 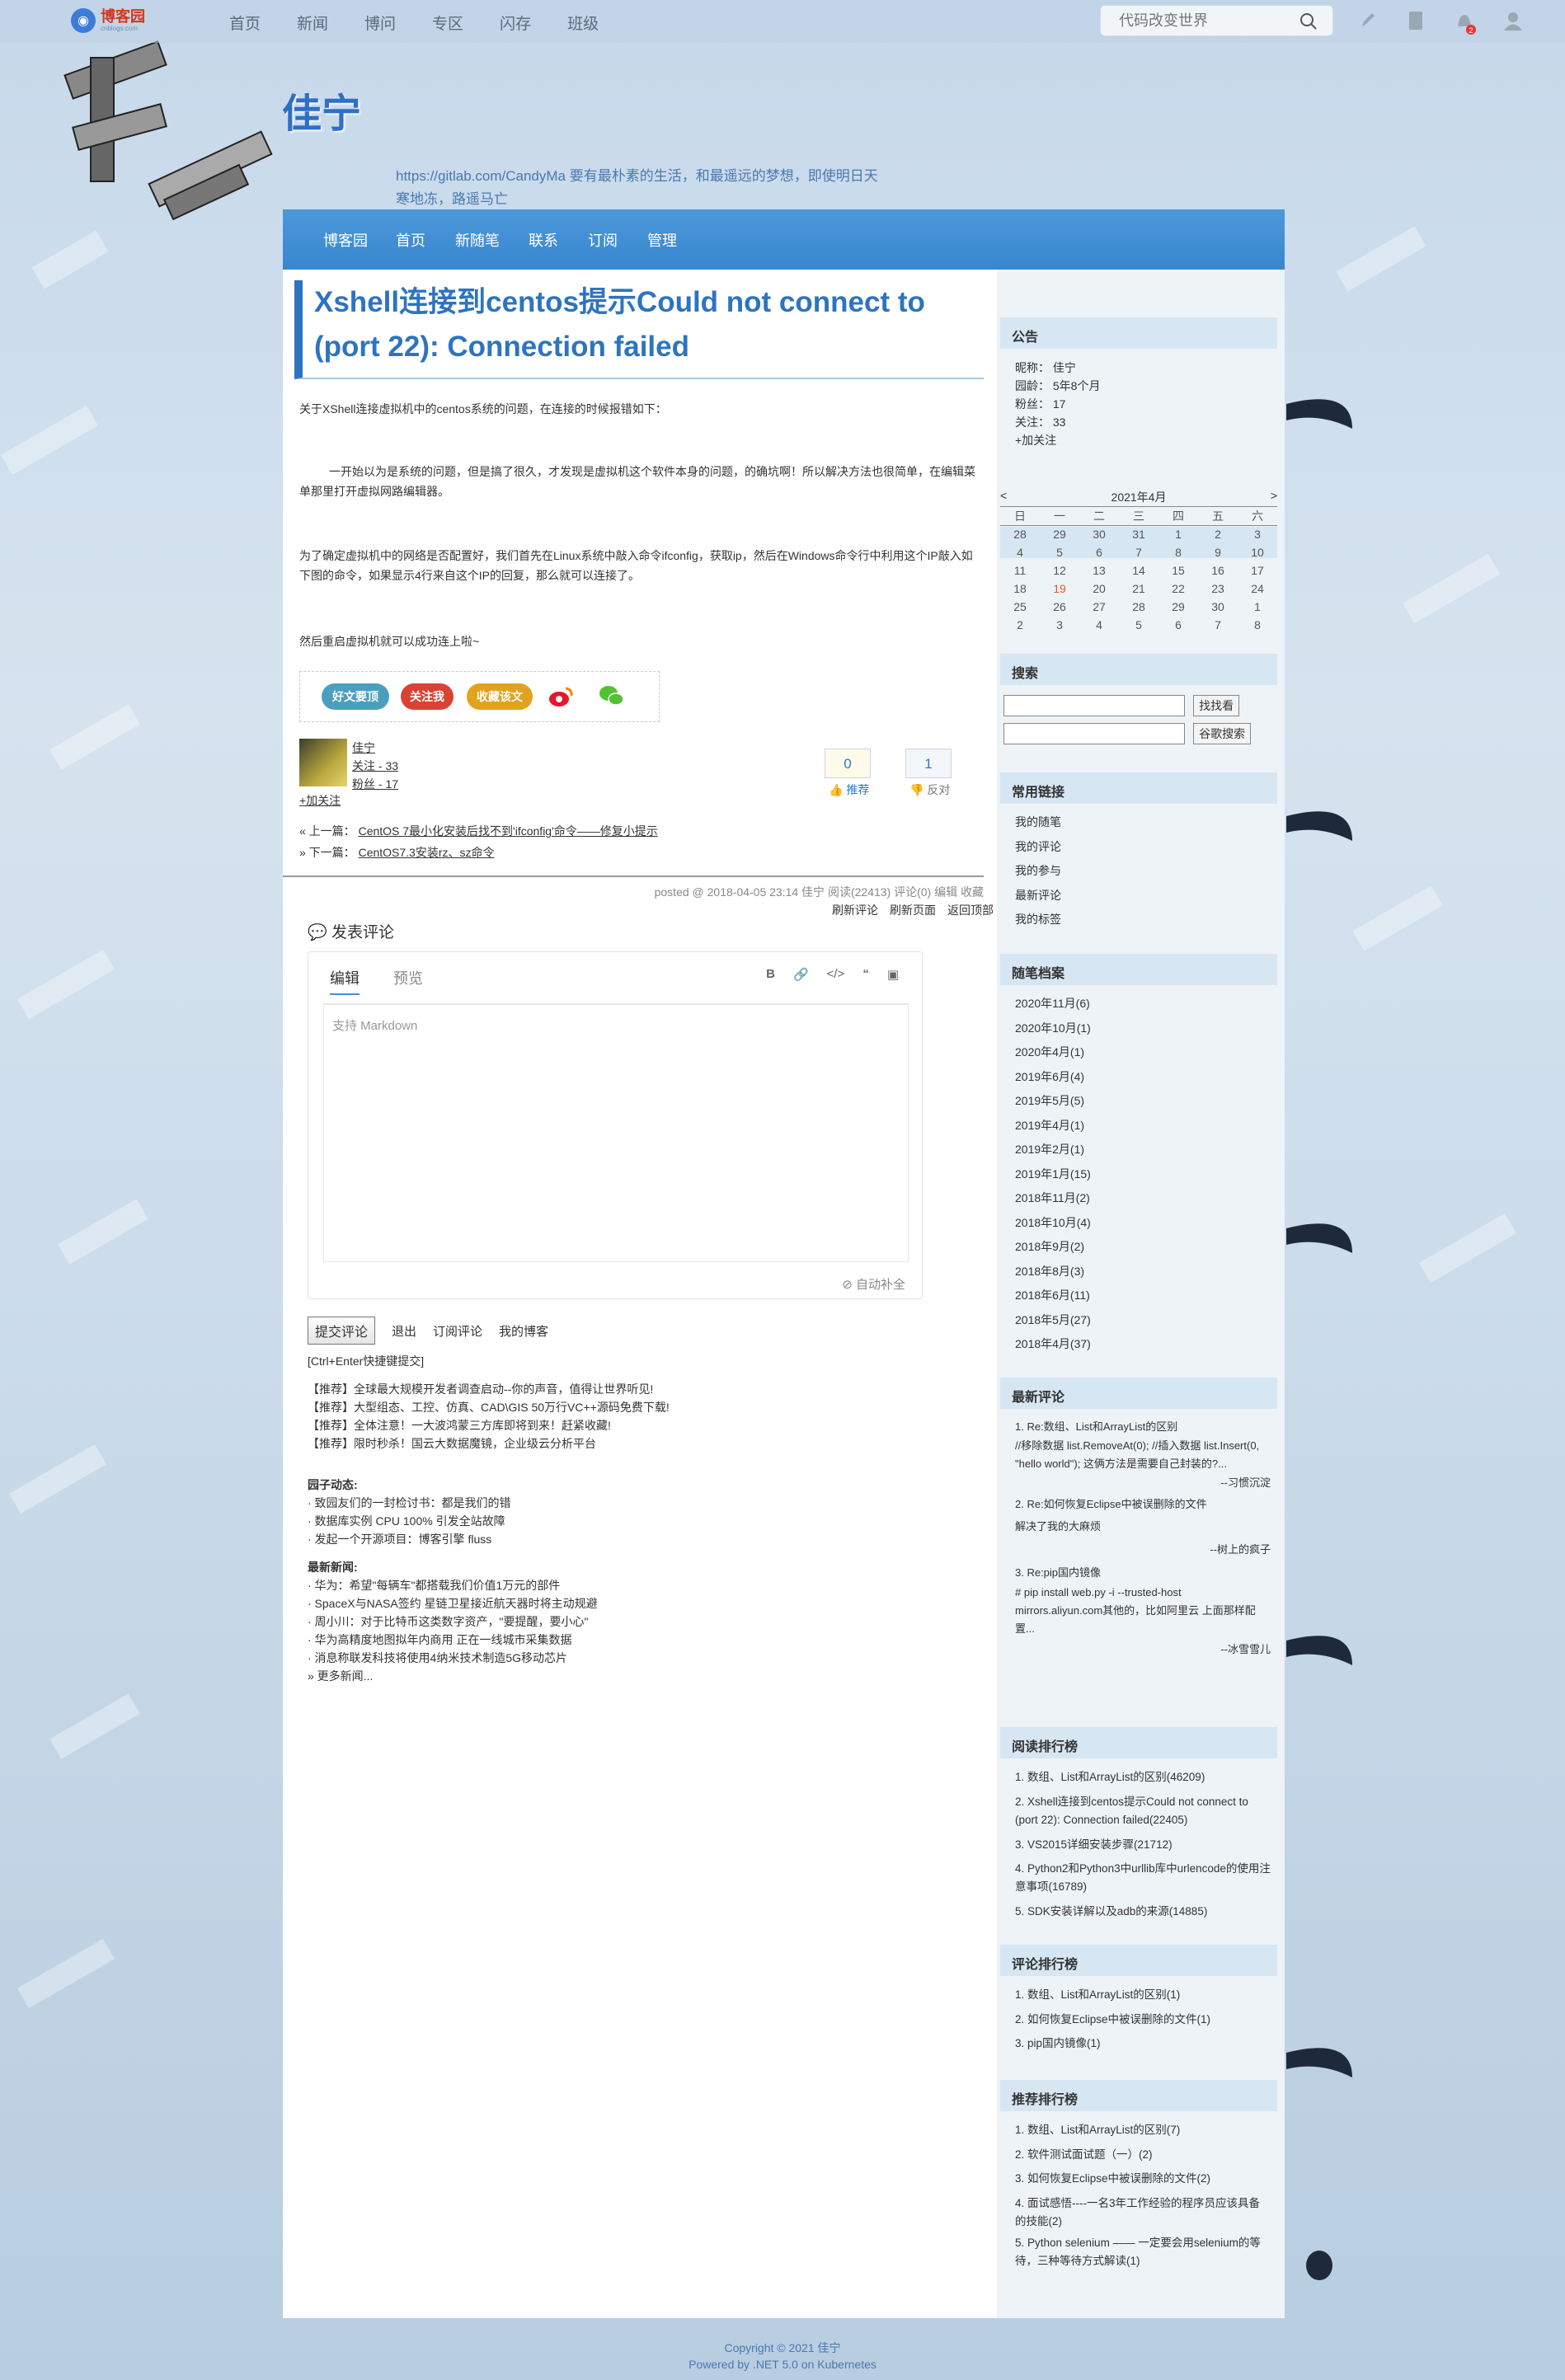 I want to click on archive-item: 2020年11月(6), so click(x=1143, y=1004).